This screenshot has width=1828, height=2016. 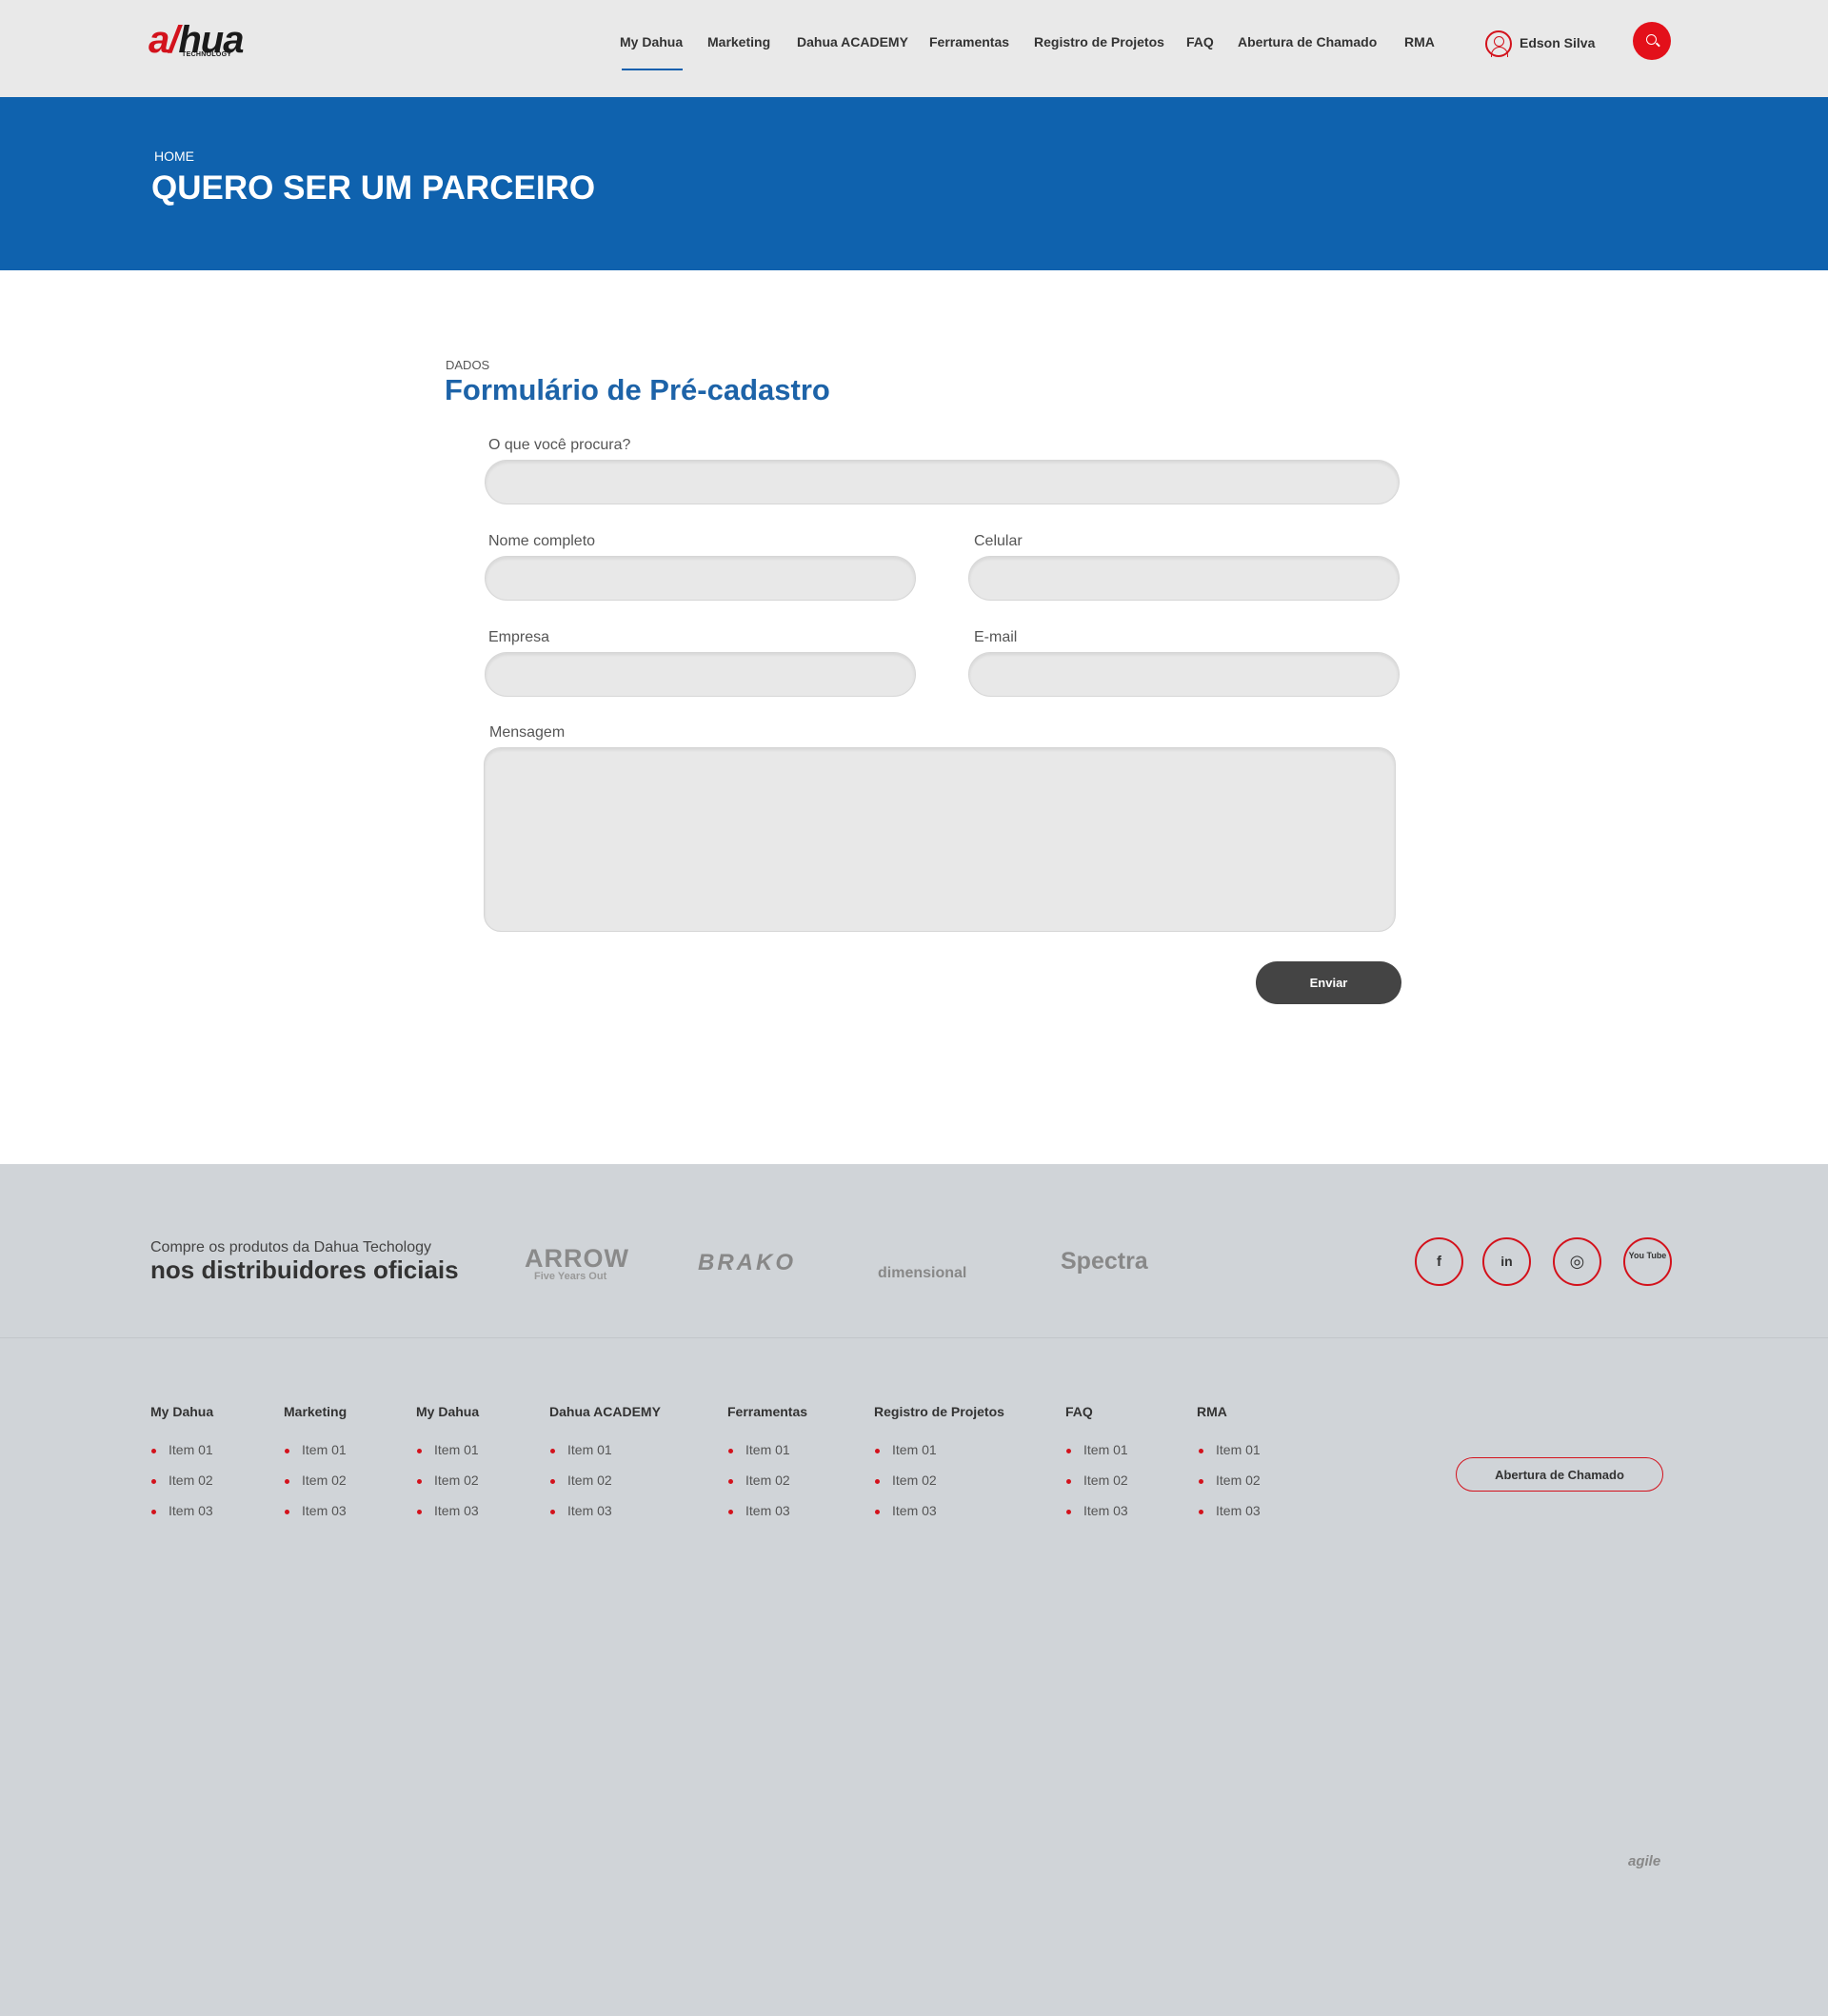 I want to click on logo-subtitle: TECHNOLOGY, so click(x=207, y=55).